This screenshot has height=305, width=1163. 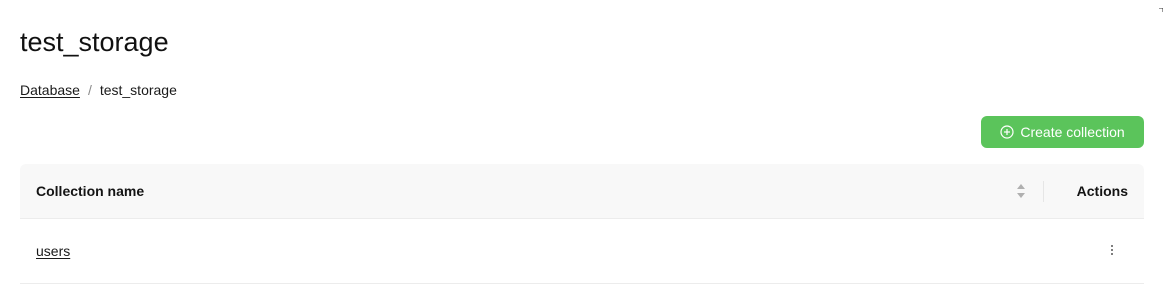 I want to click on sort-icon, so click(x=1021, y=191).